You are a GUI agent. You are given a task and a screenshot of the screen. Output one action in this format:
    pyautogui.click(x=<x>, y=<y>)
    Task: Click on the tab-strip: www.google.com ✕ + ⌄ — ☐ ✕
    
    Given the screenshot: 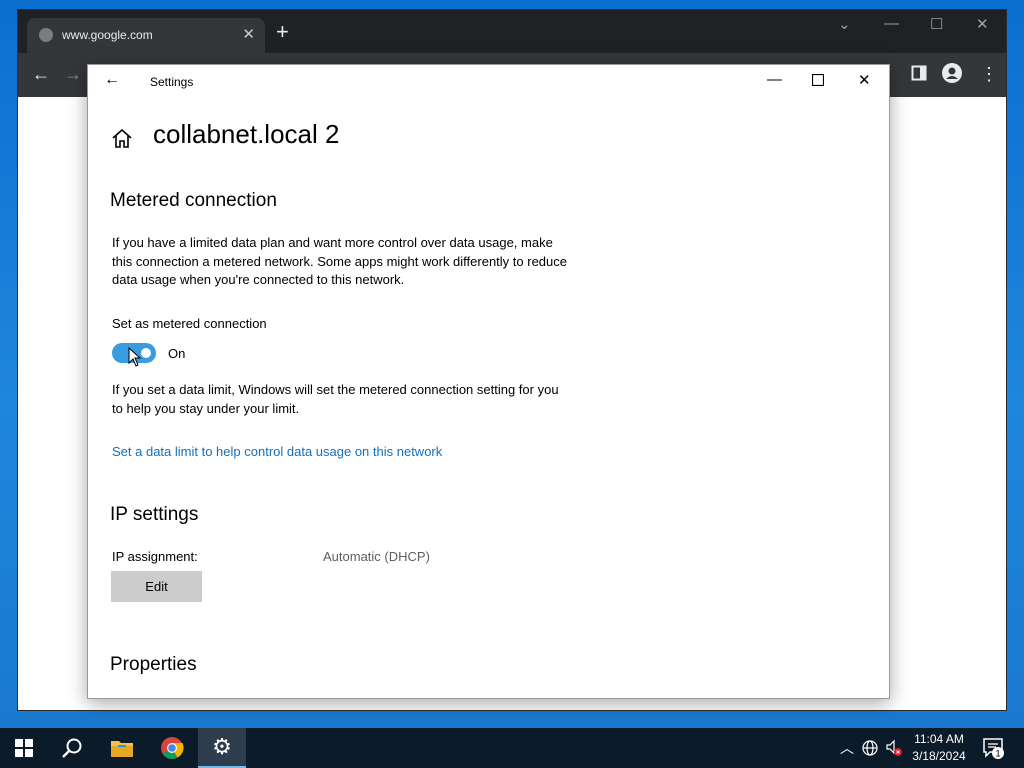 What is the action you would take?
    pyautogui.click(x=512, y=31)
    